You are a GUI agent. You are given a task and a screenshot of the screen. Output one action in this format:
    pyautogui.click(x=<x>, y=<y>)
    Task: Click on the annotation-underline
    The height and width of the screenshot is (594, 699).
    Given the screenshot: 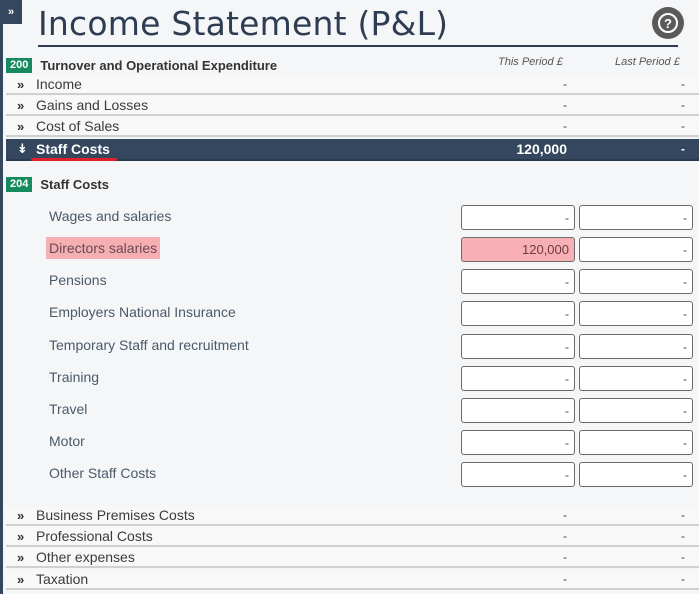 What is the action you would take?
    pyautogui.click(x=74, y=159)
    